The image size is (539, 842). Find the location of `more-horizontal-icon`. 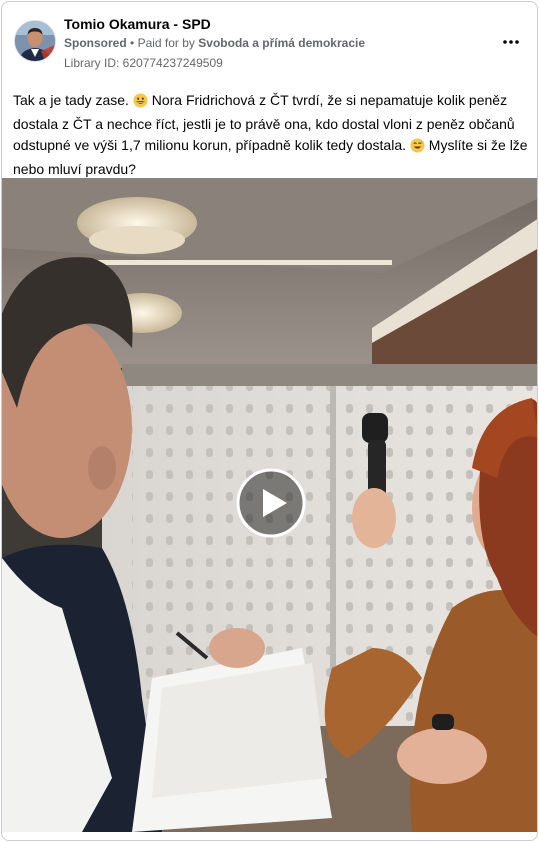

more-horizontal-icon is located at coordinates (511, 42).